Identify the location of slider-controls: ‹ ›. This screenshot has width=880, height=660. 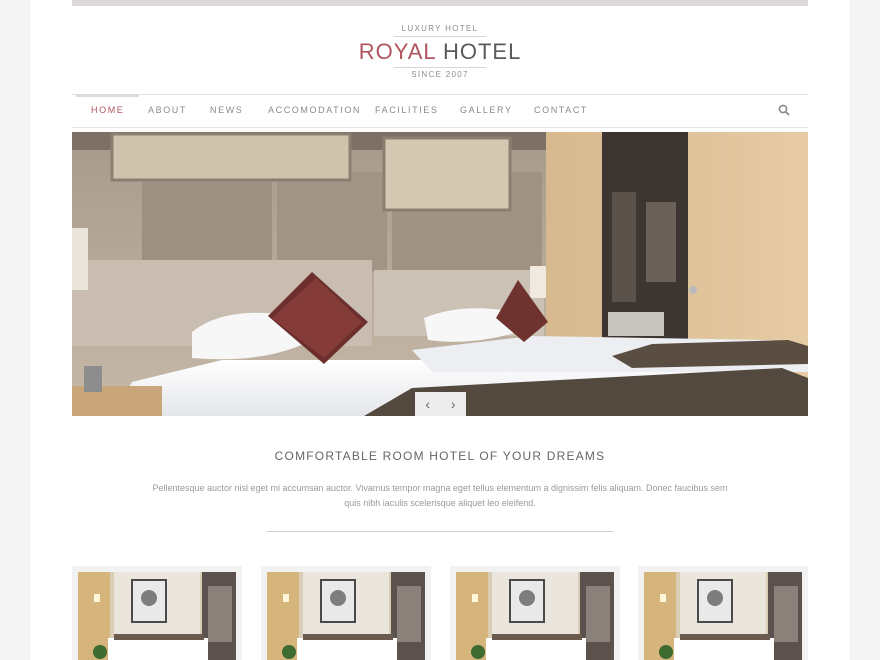
(440, 404).